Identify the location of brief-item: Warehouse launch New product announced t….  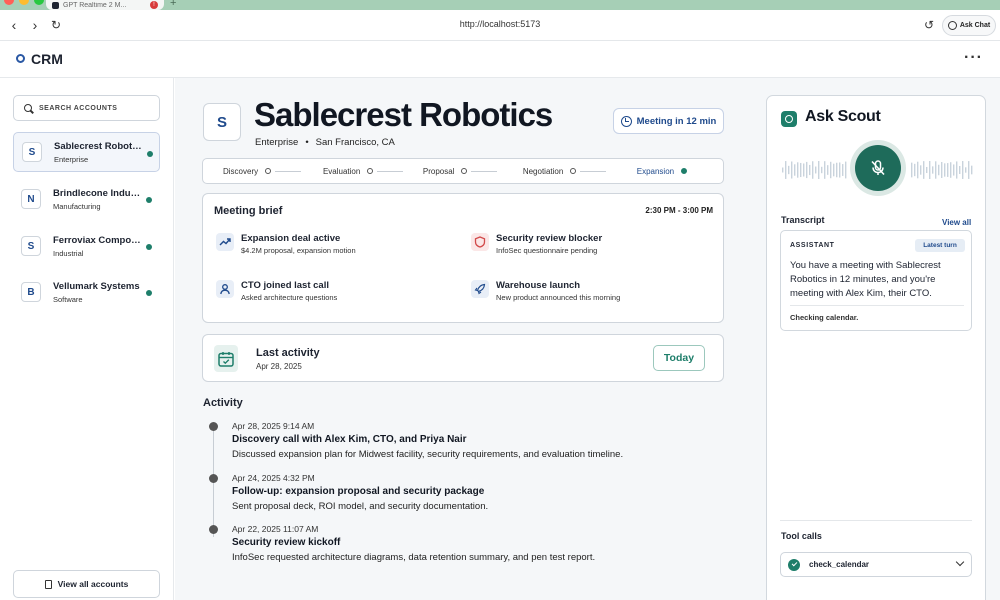
(586, 295).